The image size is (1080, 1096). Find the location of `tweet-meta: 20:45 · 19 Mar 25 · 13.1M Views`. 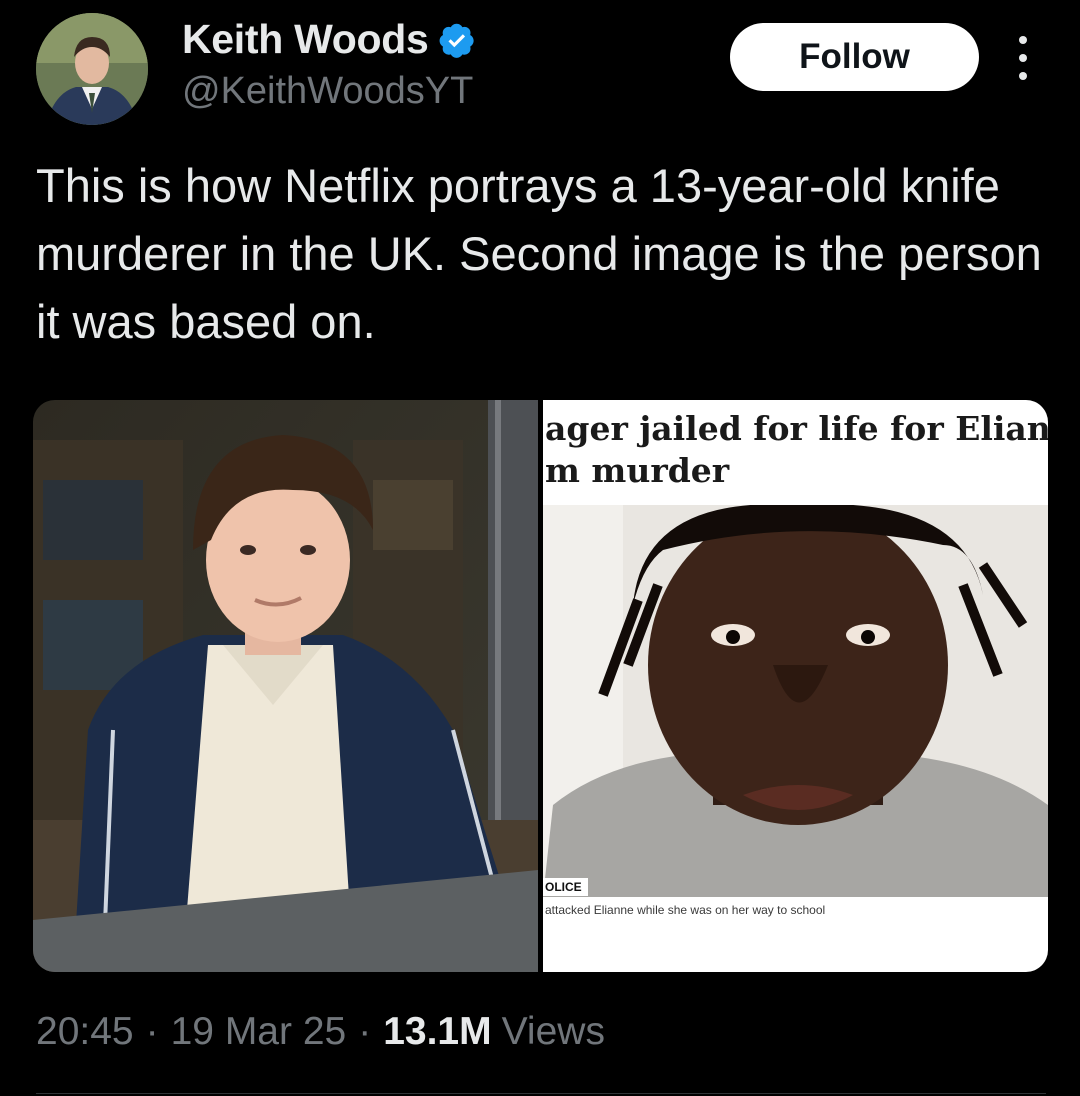

tweet-meta: 20:45 · 19 Mar 25 · 13.1M Views is located at coordinates (320, 1032).